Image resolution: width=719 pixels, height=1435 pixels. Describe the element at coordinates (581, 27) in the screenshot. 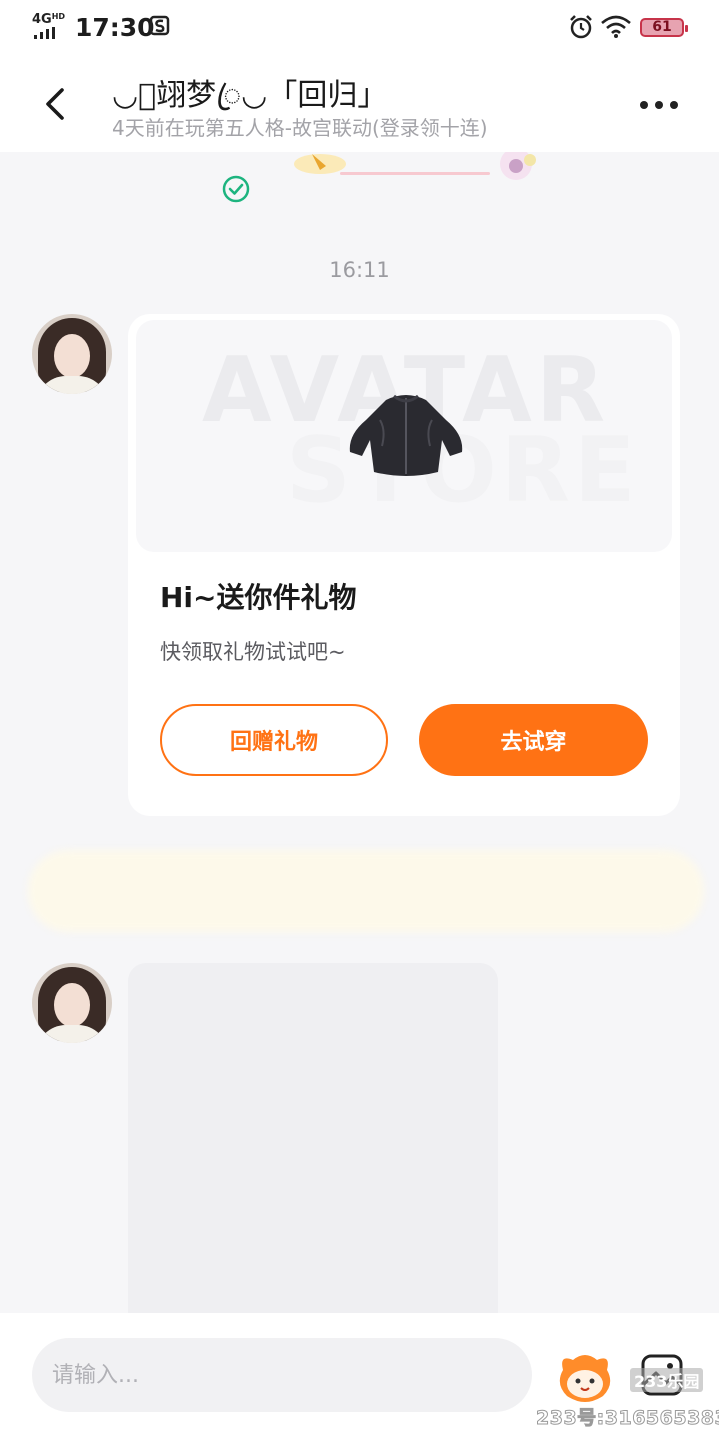

I see `alarm-icon` at that location.